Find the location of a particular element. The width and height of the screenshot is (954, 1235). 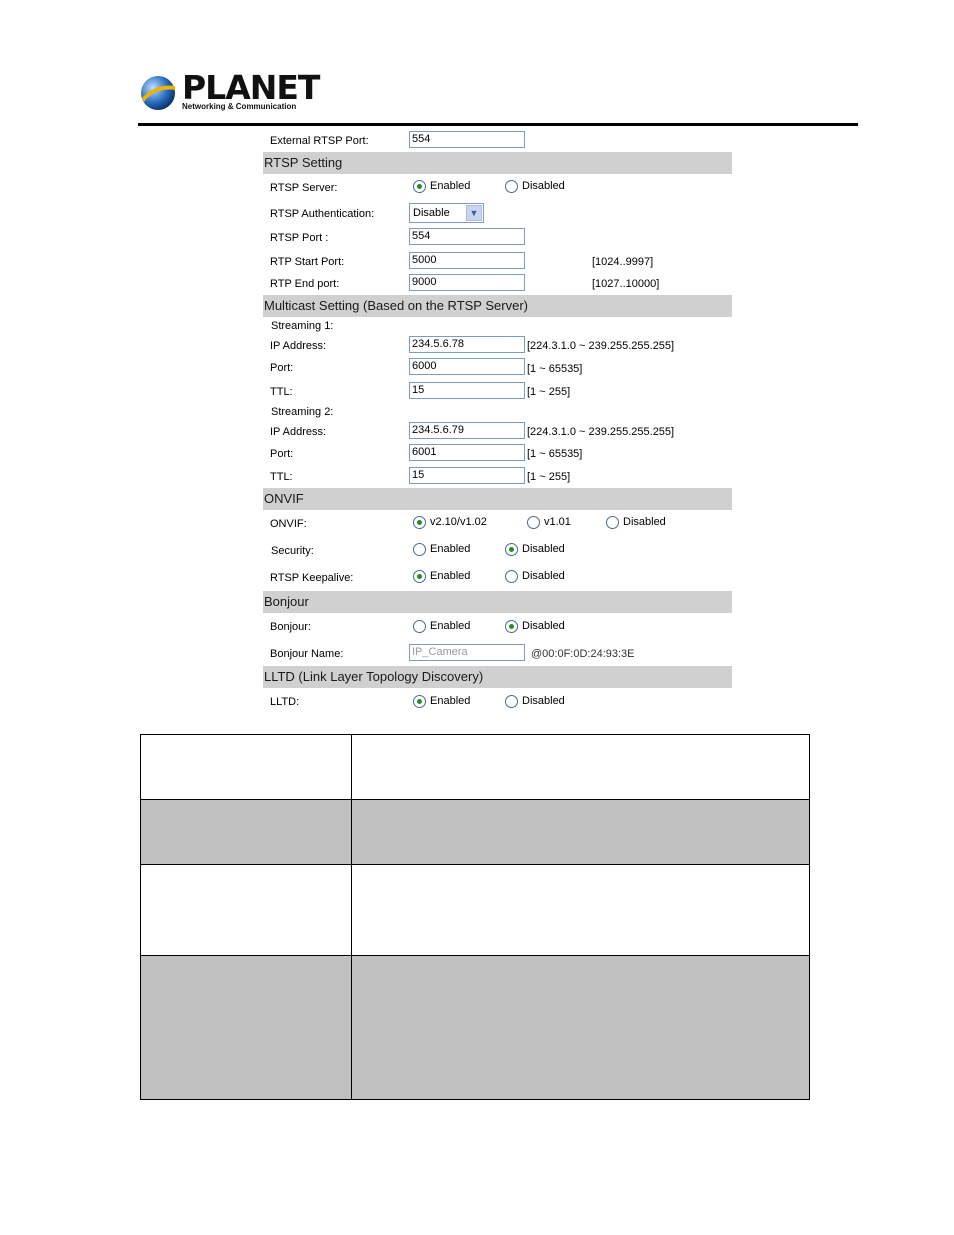

rtsp-server-label: RTSP Server: is located at coordinates (304, 188).